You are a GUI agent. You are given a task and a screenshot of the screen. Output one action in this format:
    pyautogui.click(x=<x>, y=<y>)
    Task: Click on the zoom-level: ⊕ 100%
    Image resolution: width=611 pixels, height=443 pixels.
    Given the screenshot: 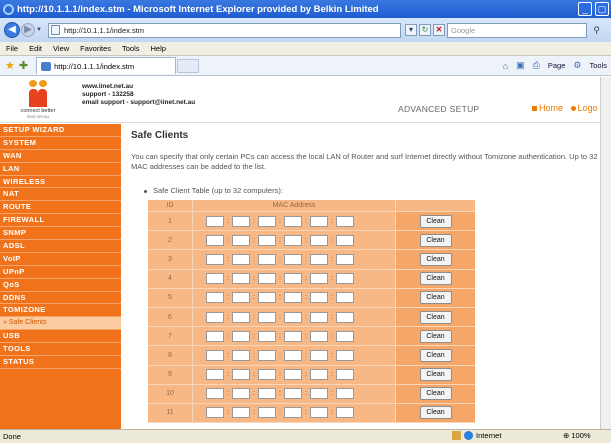 What is the action you would take?
    pyautogui.click(x=577, y=435)
    